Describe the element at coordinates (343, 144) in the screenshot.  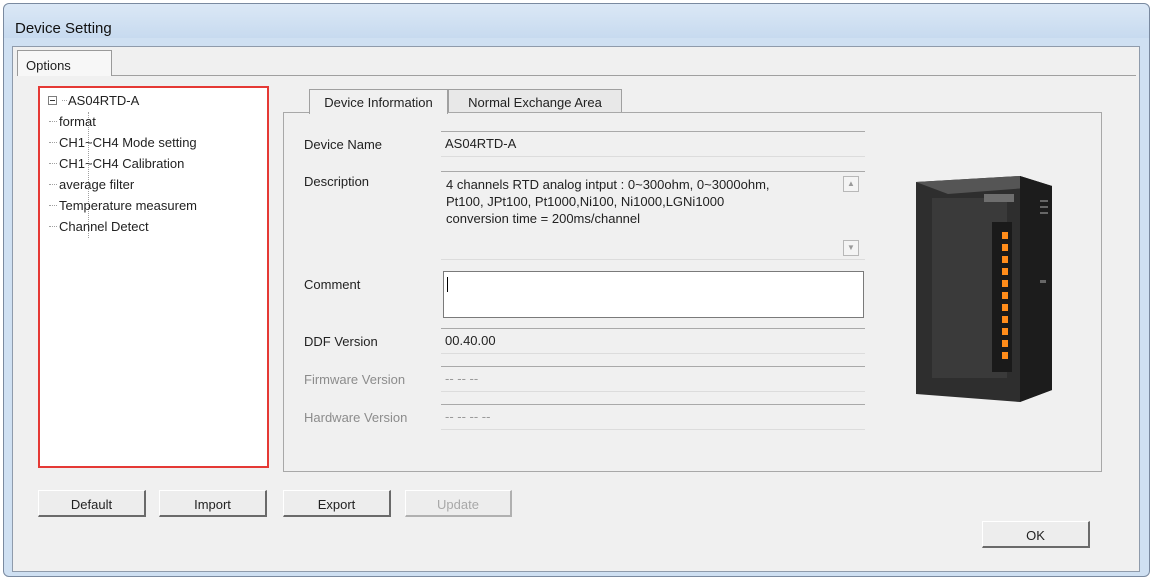
I see `device-name-label: Device Name` at that location.